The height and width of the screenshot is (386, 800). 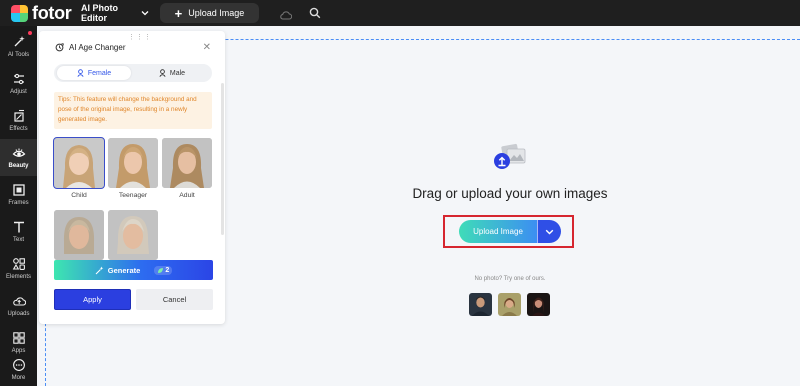 What do you see at coordinates (59, 47) in the screenshot?
I see `age-changer-icon` at bounding box center [59, 47].